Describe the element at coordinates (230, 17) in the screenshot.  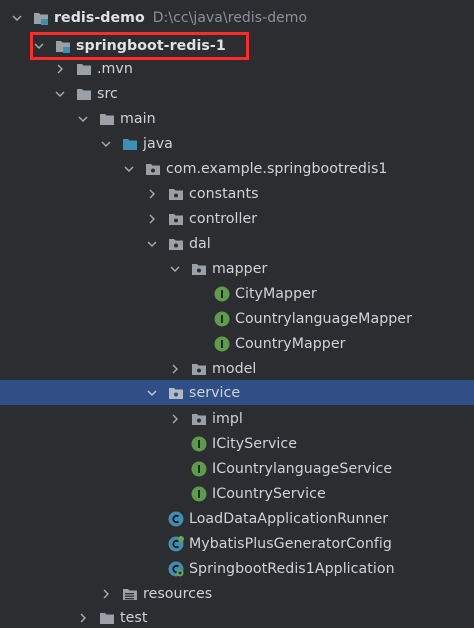
I see `root-path: D:\cc\java\redis-demo` at that location.